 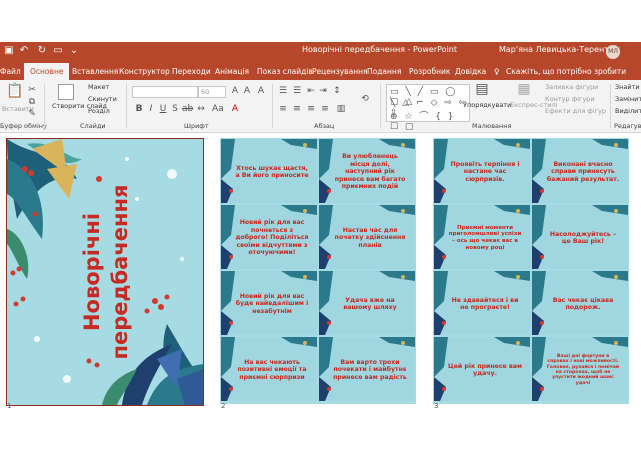 I want to click on slide-number-3: 3, so click(x=436, y=406).